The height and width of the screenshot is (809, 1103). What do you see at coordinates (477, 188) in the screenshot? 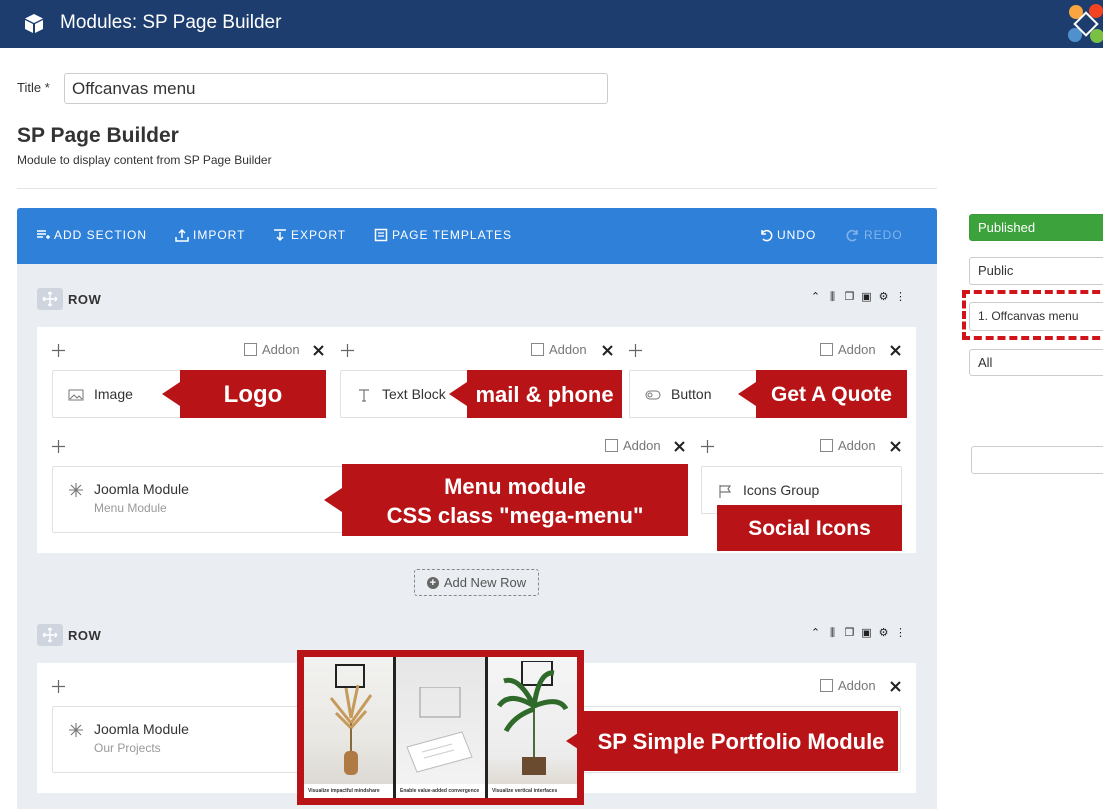
I see `divider` at bounding box center [477, 188].